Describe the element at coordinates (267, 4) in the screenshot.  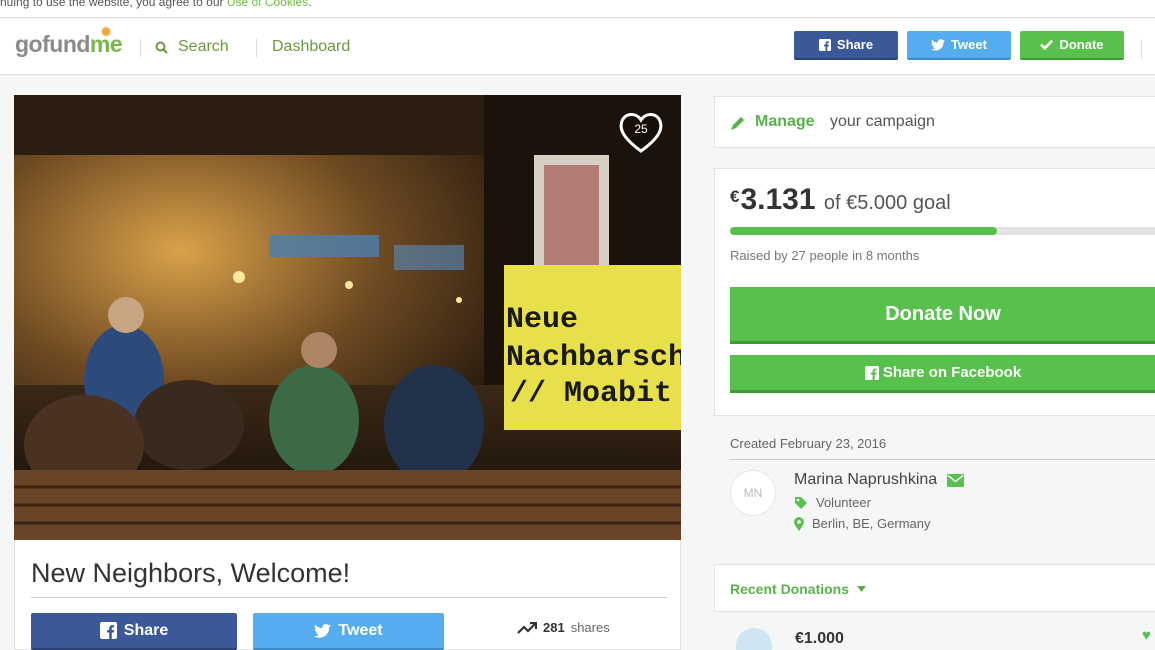
I see `cookie-policy-link: Use of Cookies` at that location.